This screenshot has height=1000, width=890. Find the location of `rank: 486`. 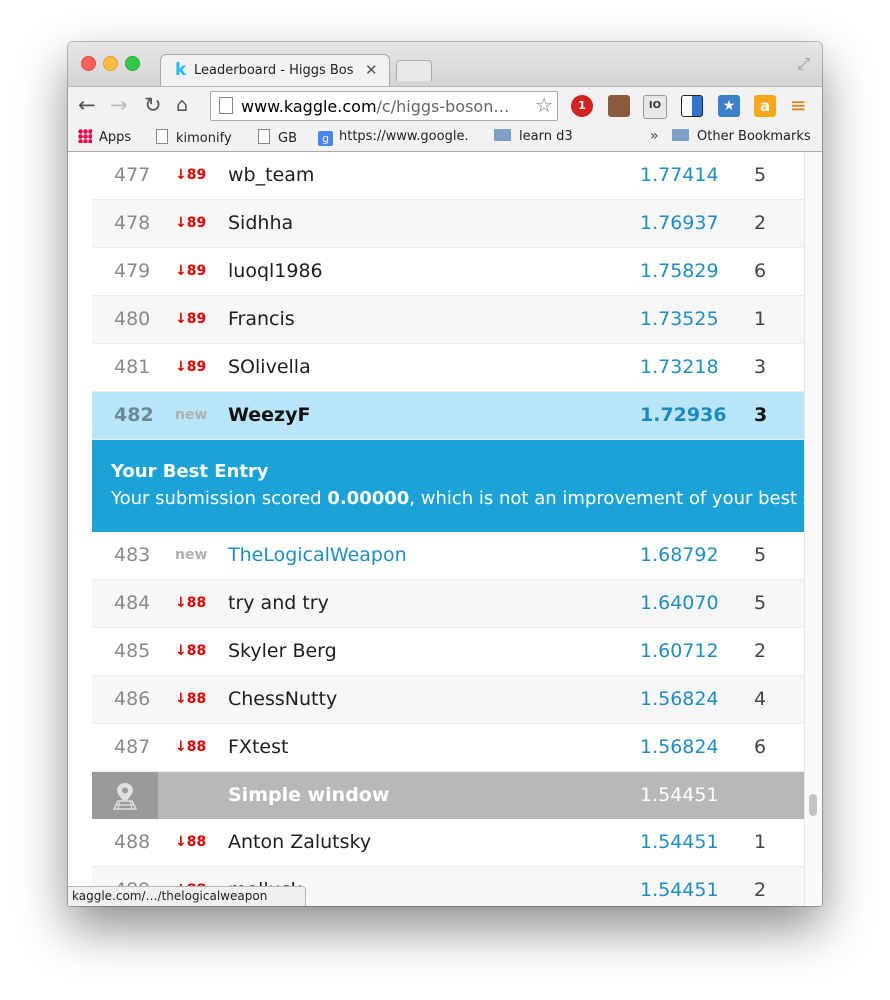

rank: 486 is located at coordinates (132, 699).